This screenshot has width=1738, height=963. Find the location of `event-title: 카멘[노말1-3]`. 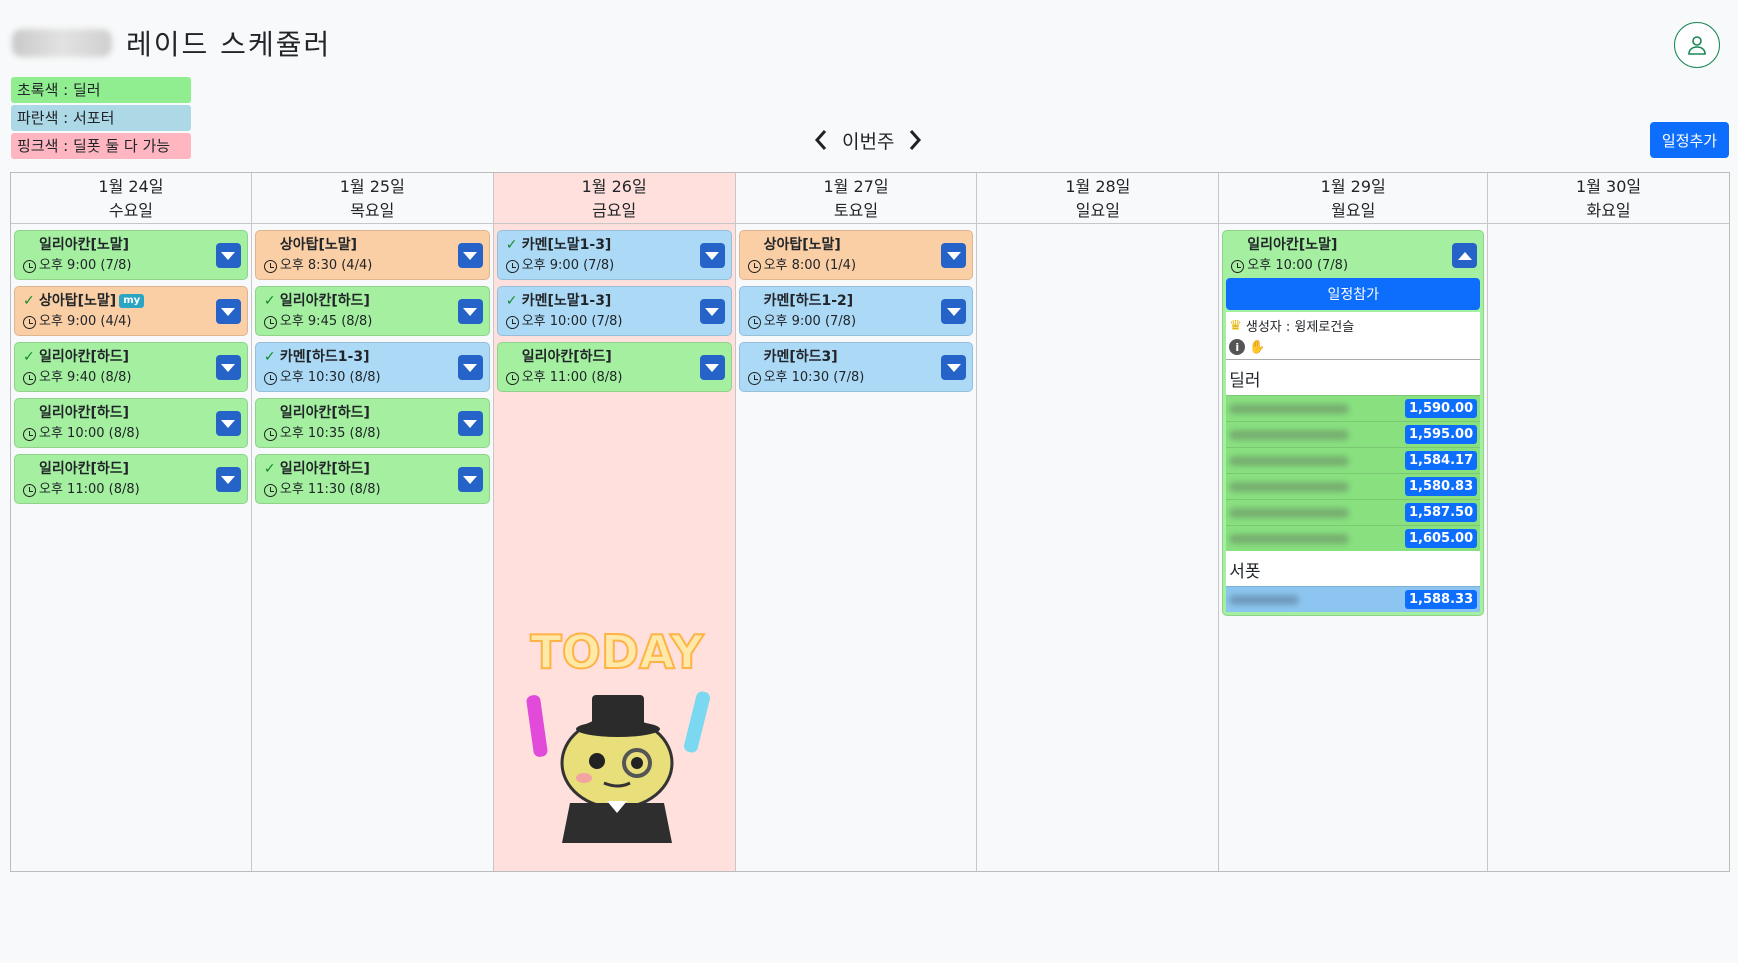

event-title: 카멘[노말1-3] is located at coordinates (566, 301).